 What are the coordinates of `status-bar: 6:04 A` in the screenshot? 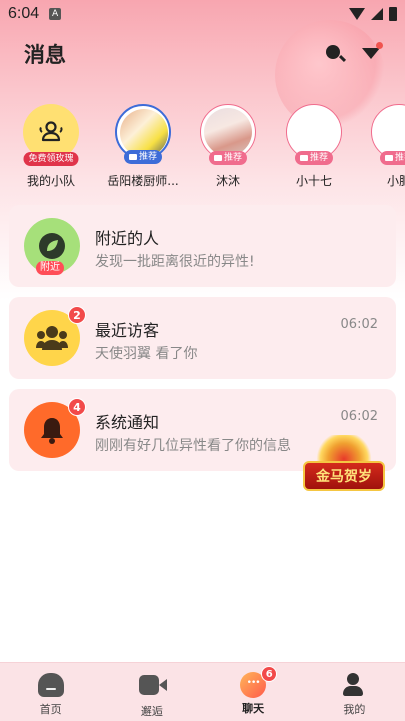 It's located at (202, 14).